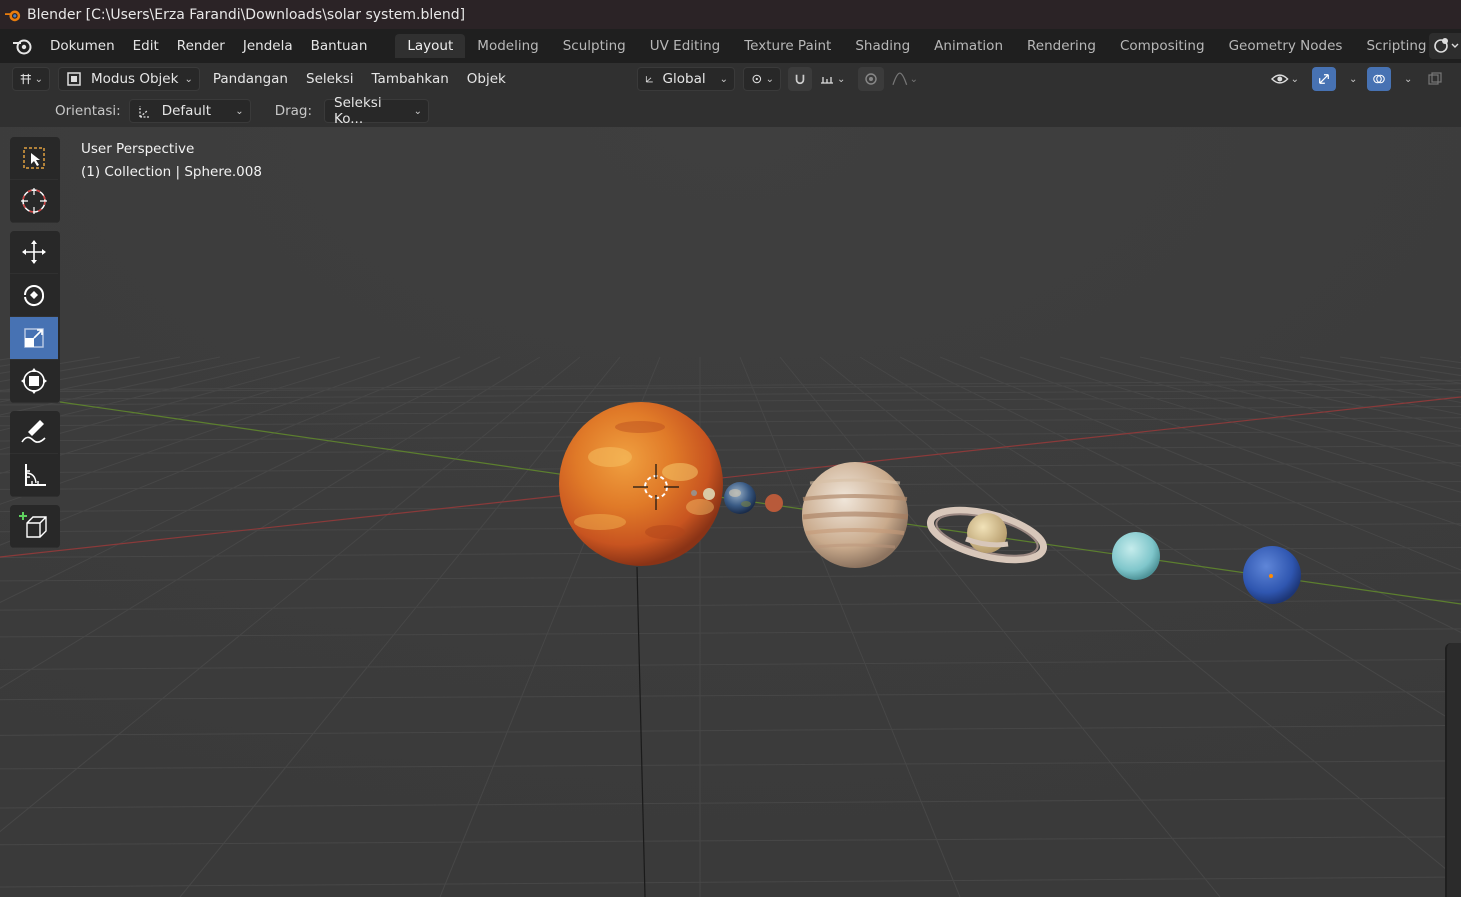 The image size is (1461, 897). Describe the element at coordinates (685, 46) in the screenshot. I see `tab-uv-editing: UV Editing` at that location.